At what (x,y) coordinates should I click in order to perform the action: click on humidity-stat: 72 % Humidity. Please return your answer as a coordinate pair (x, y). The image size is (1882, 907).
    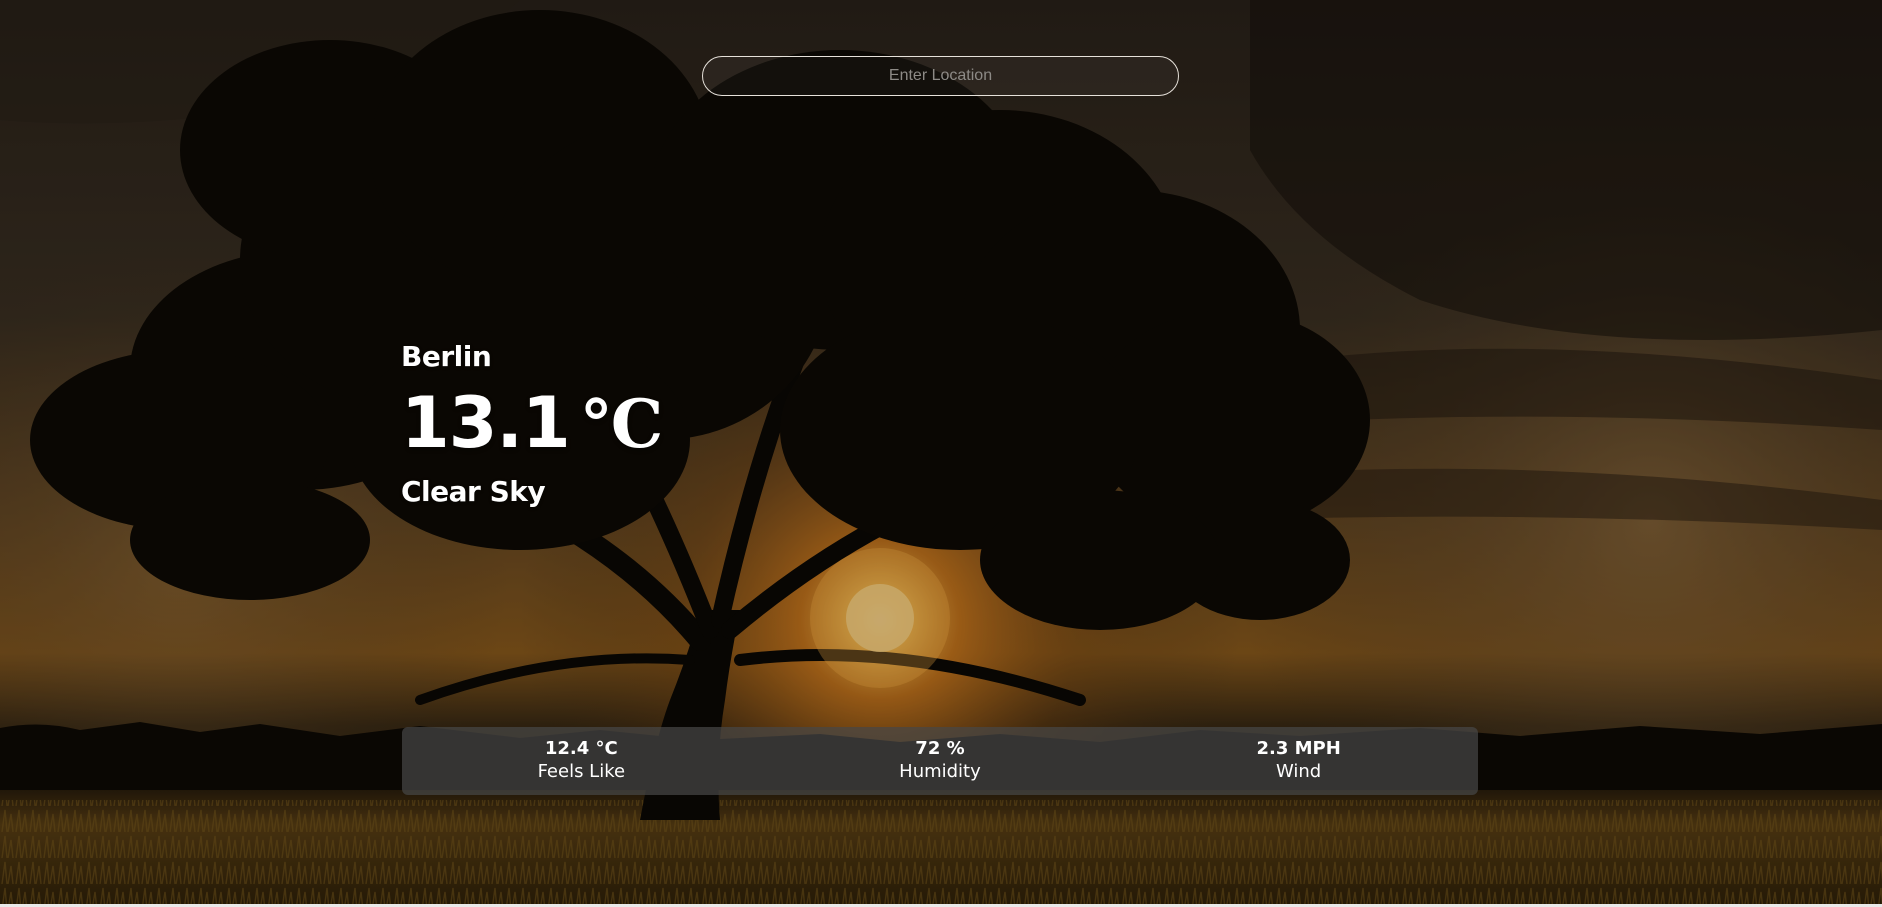
    Looking at the image, I should click on (939, 761).